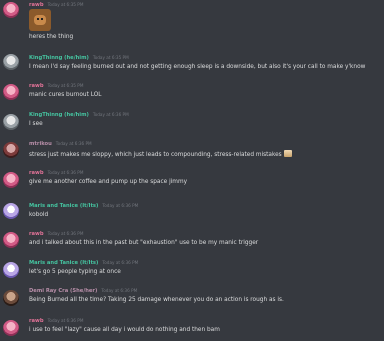 This screenshot has width=384, height=341. Describe the element at coordinates (40, 144) in the screenshot. I see `author-name: mtrikou` at that location.